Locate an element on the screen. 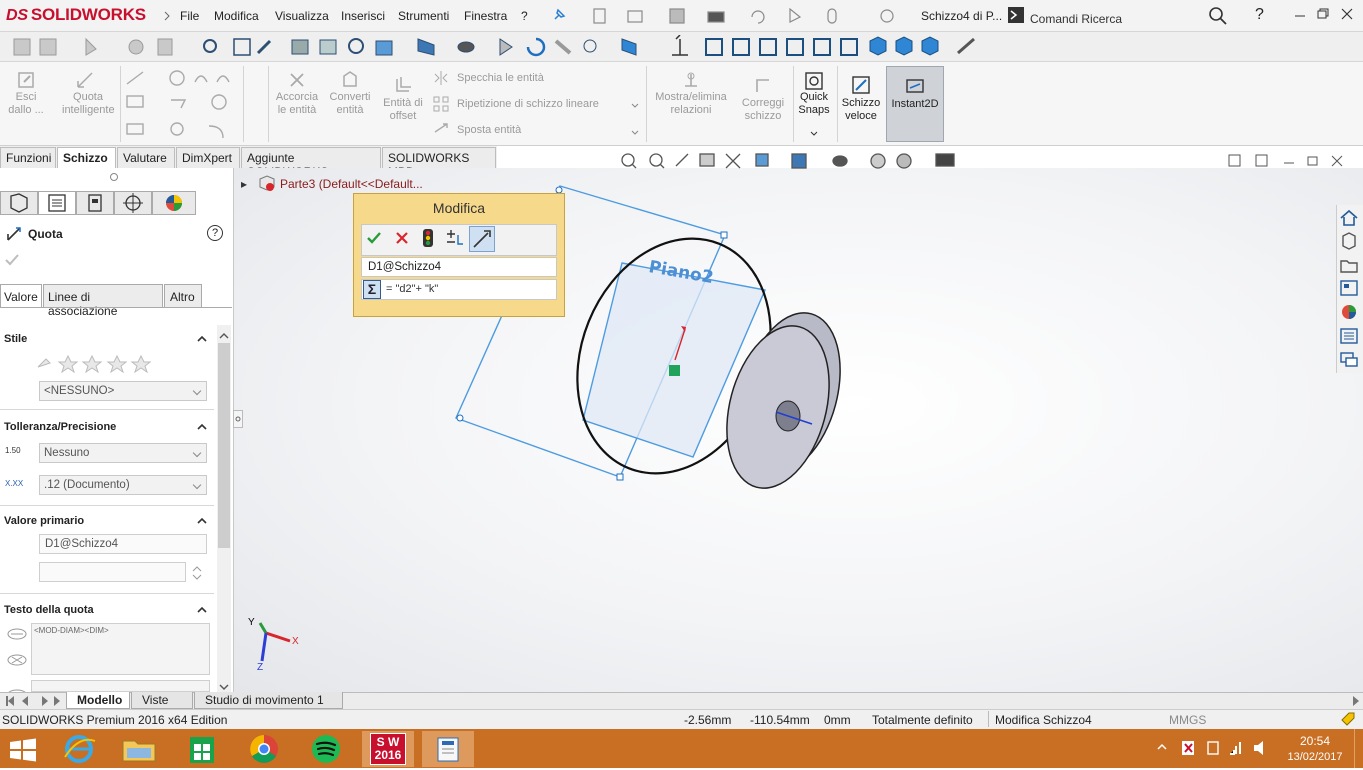 Image resolution: width=1363 pixels, height=770 pixels. panel-collapse-handle is located at coordinates (114, 177).